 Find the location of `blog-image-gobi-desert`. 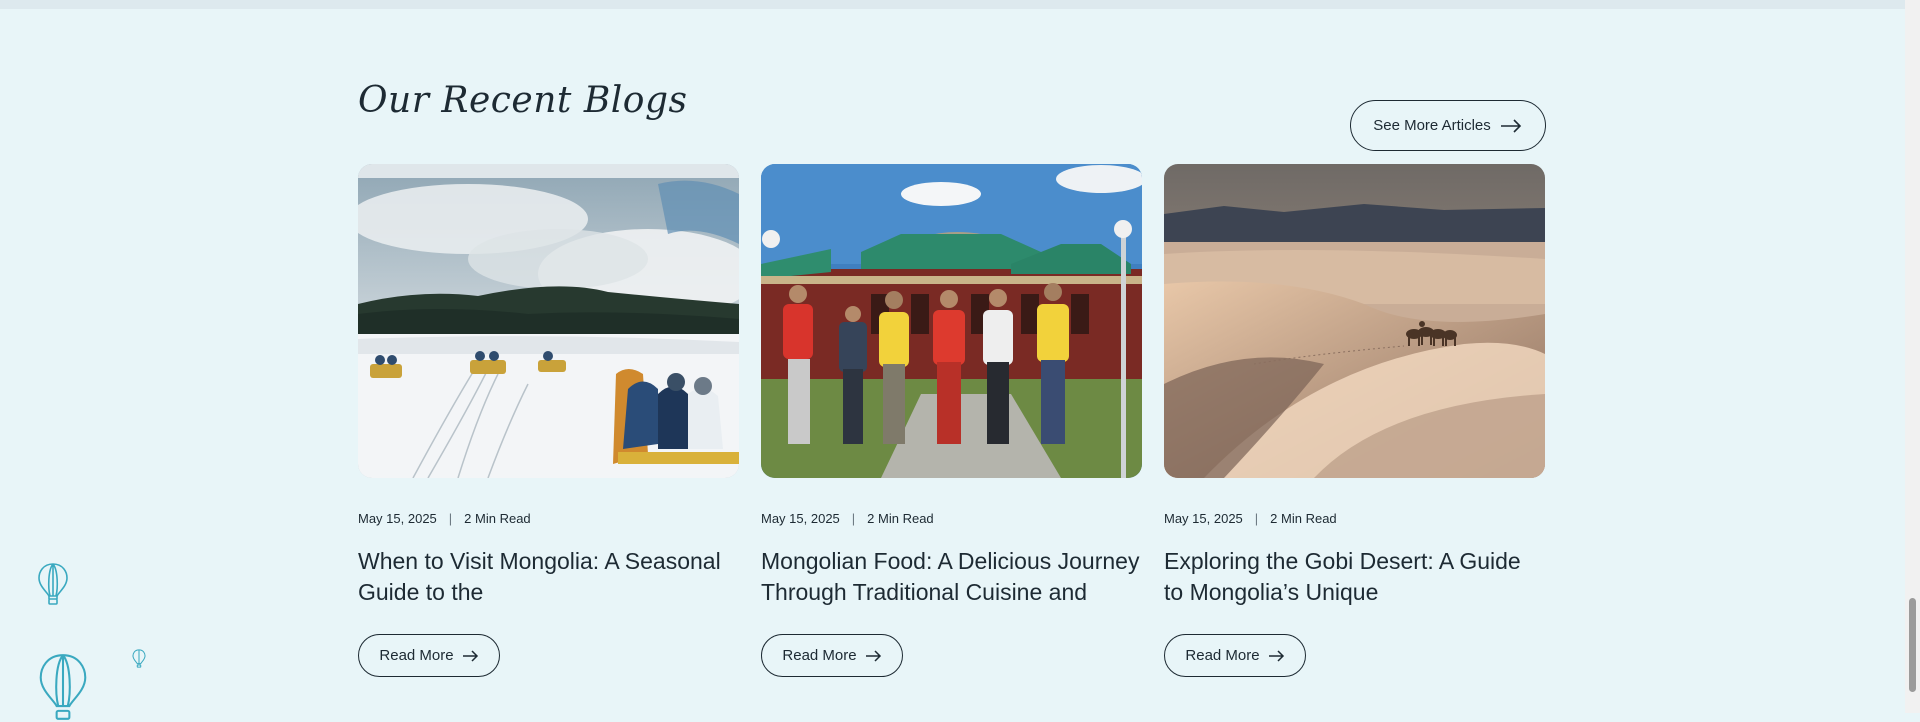

blog-image-gobi-desert is located at coordinates (1354, 321).